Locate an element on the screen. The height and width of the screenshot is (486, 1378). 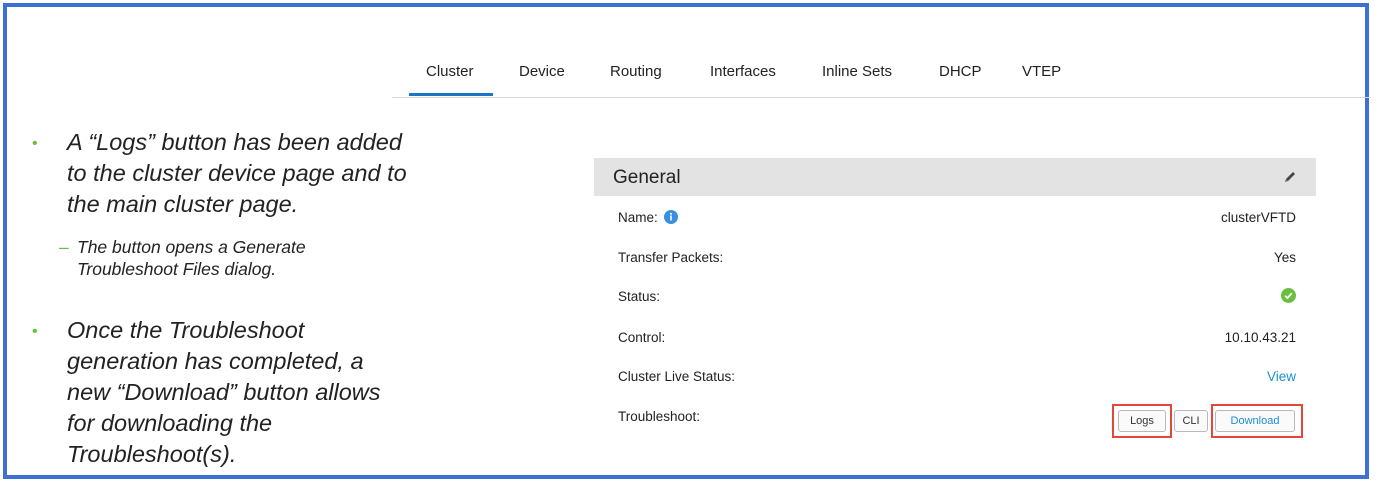
row-label: Transfer Packets: is located at coordinates (671, 257).